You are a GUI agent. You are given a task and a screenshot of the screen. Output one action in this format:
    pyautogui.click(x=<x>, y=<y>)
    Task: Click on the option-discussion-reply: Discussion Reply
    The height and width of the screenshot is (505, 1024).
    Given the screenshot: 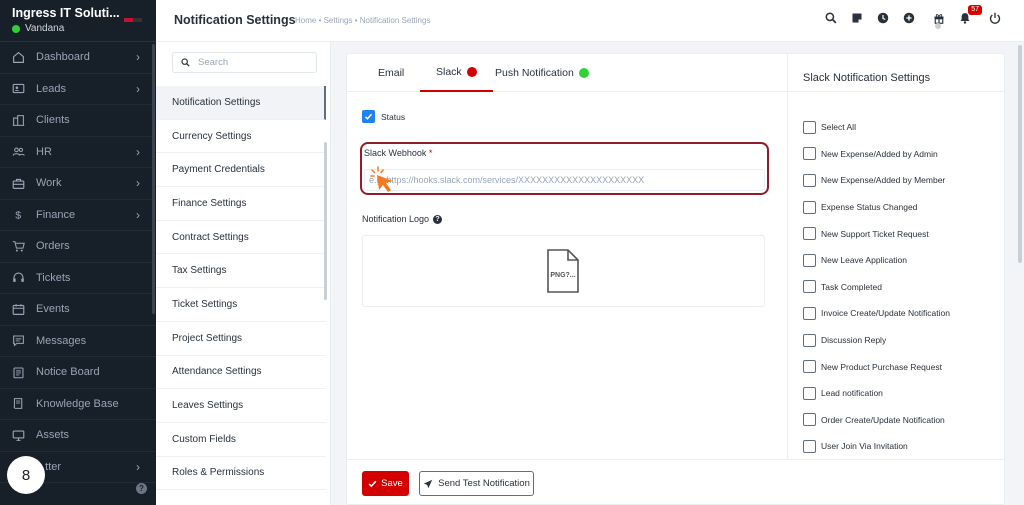 What is the action you would take?
    pyautogui.click(x=876, y=340)
    